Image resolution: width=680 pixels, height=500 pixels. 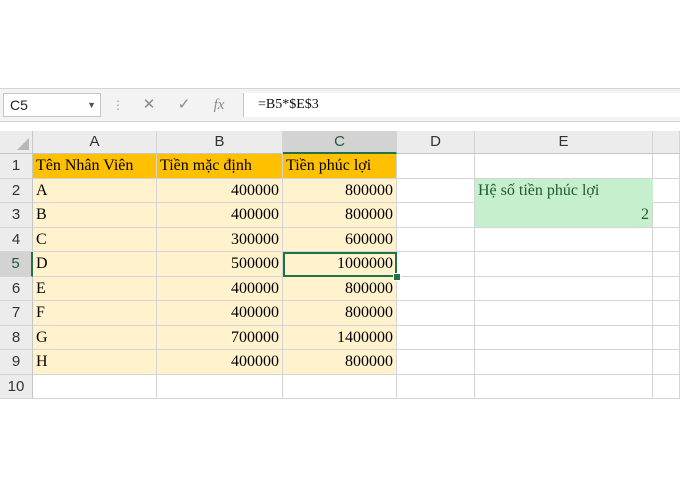 What do you see at coordinates (220, 337) in the screenshot?
I see `default-amount-cell: 700000` at bounding box center [220, 337].